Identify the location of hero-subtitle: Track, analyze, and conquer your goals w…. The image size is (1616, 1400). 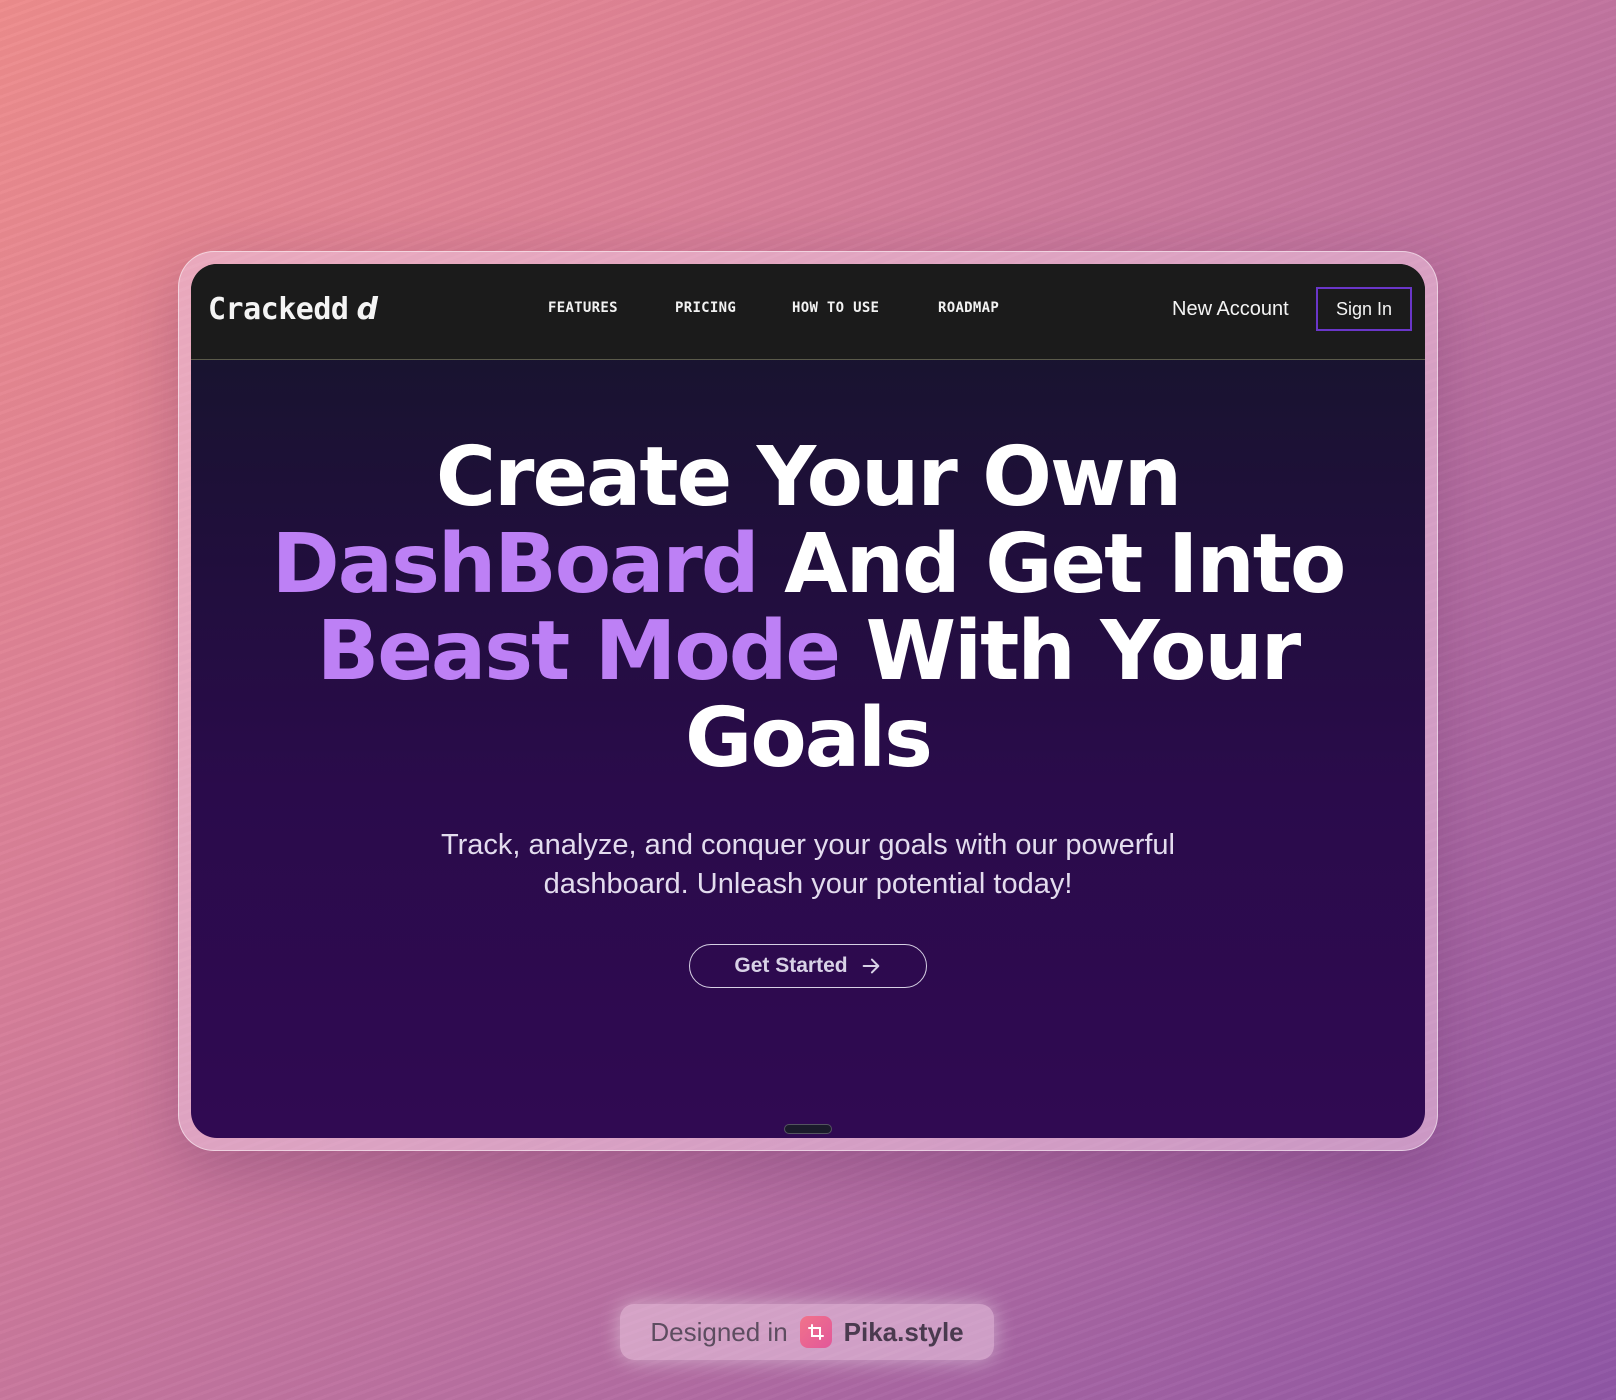
(808, 864).